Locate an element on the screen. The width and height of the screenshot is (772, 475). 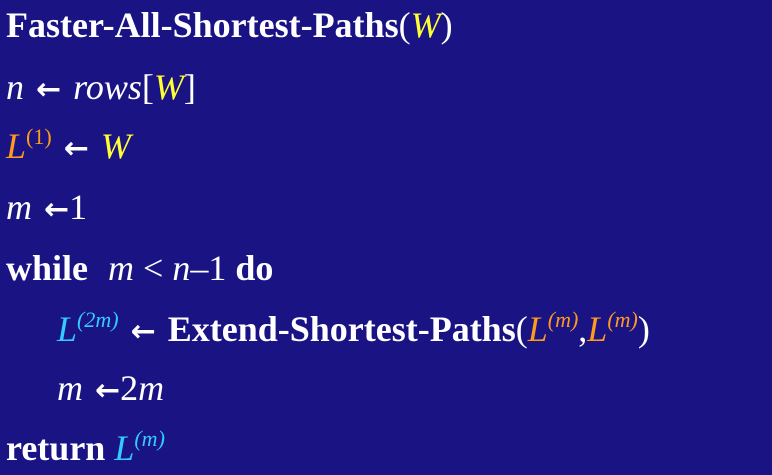
function-name: Extend-Shortest-Paths is located at coordinates (341, 329).